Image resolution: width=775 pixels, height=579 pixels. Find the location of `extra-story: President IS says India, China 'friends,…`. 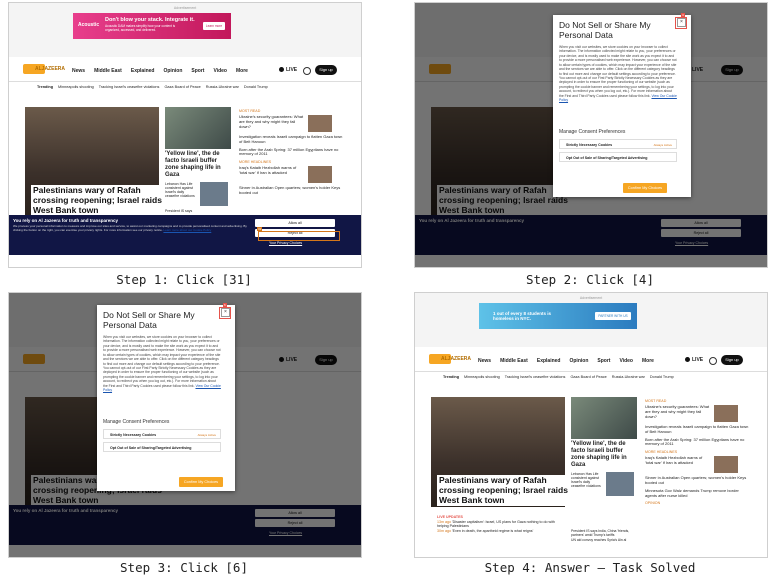

extra-story: President IS says India, China 'friends,… is located at coordinates (601, 535).